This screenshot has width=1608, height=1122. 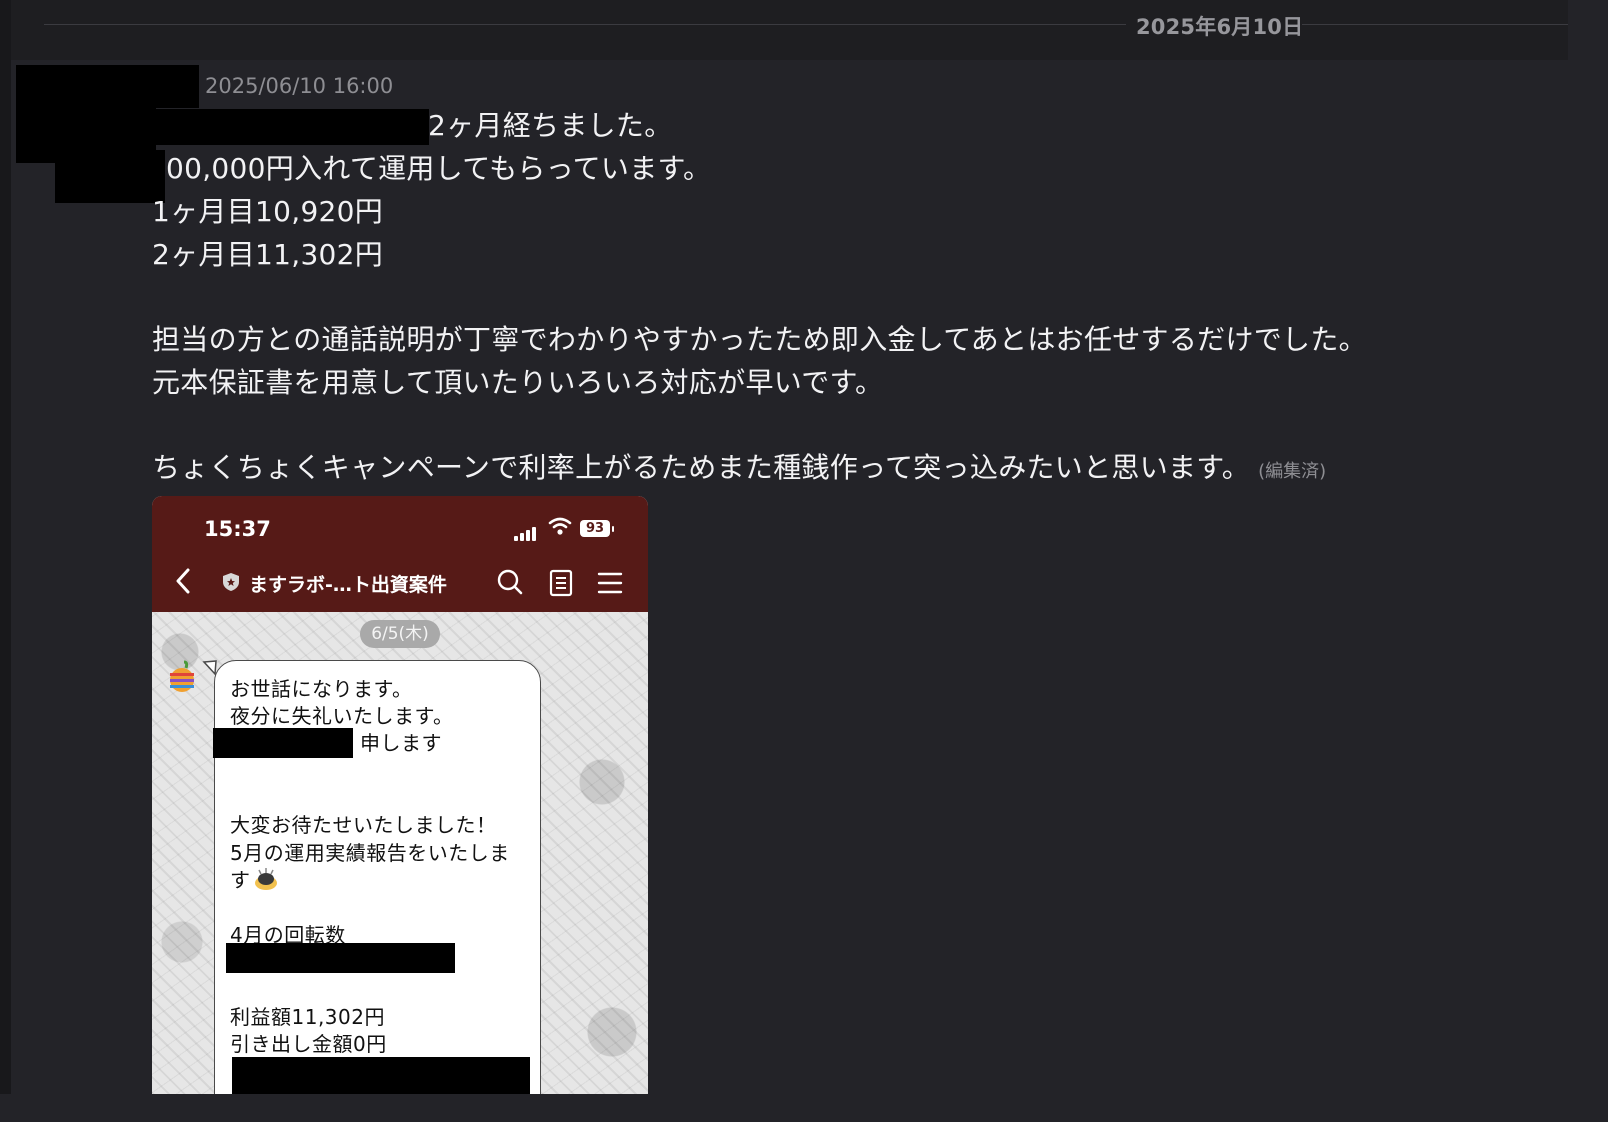 What do you see at coordinates (5, 547) in the screenshot?
I see `left-sidebar-edge` at bounding box center [5, 547].